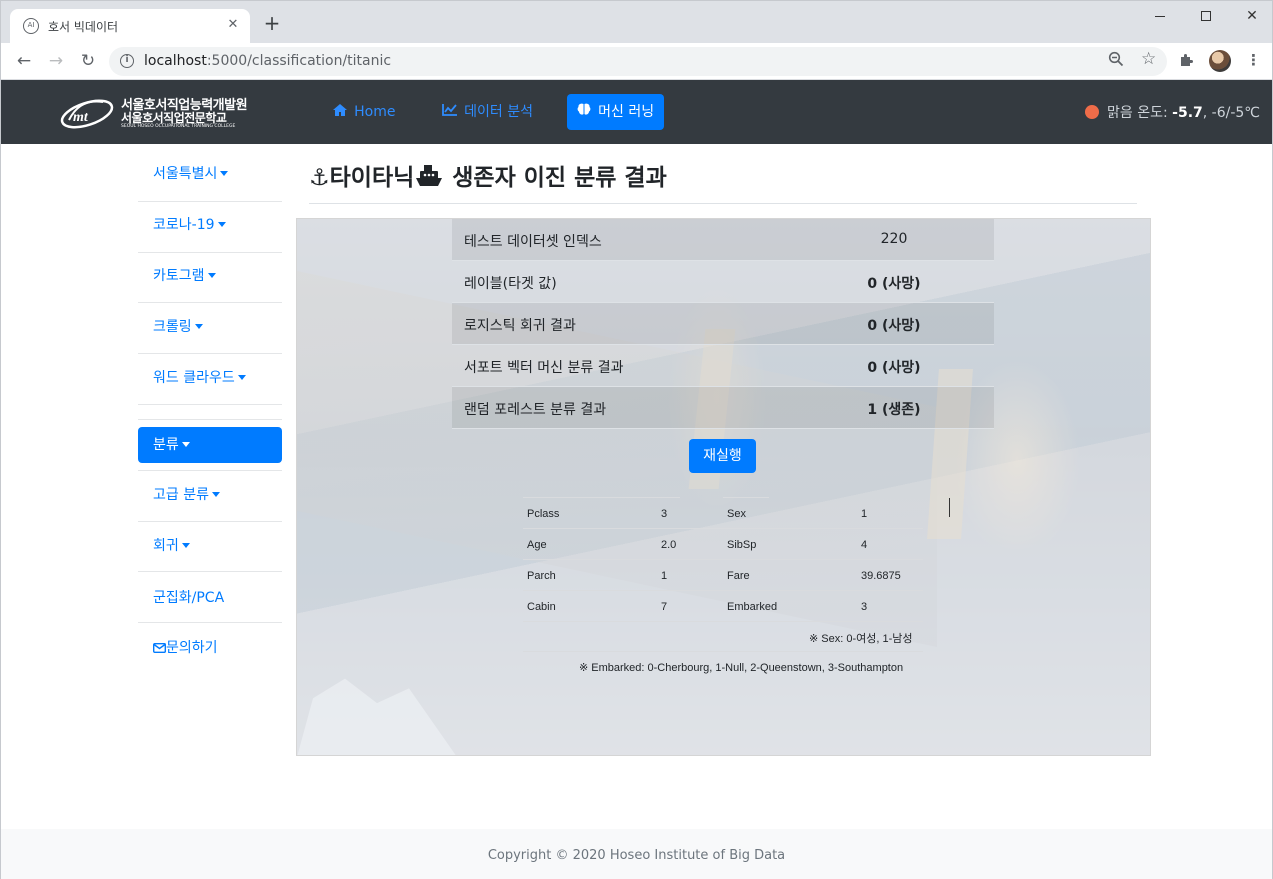 This screenshot has height=879, width=1273. Describe the element at coordinates (664, 514) in the screenshot. I see `feature-value: 3` at that location.